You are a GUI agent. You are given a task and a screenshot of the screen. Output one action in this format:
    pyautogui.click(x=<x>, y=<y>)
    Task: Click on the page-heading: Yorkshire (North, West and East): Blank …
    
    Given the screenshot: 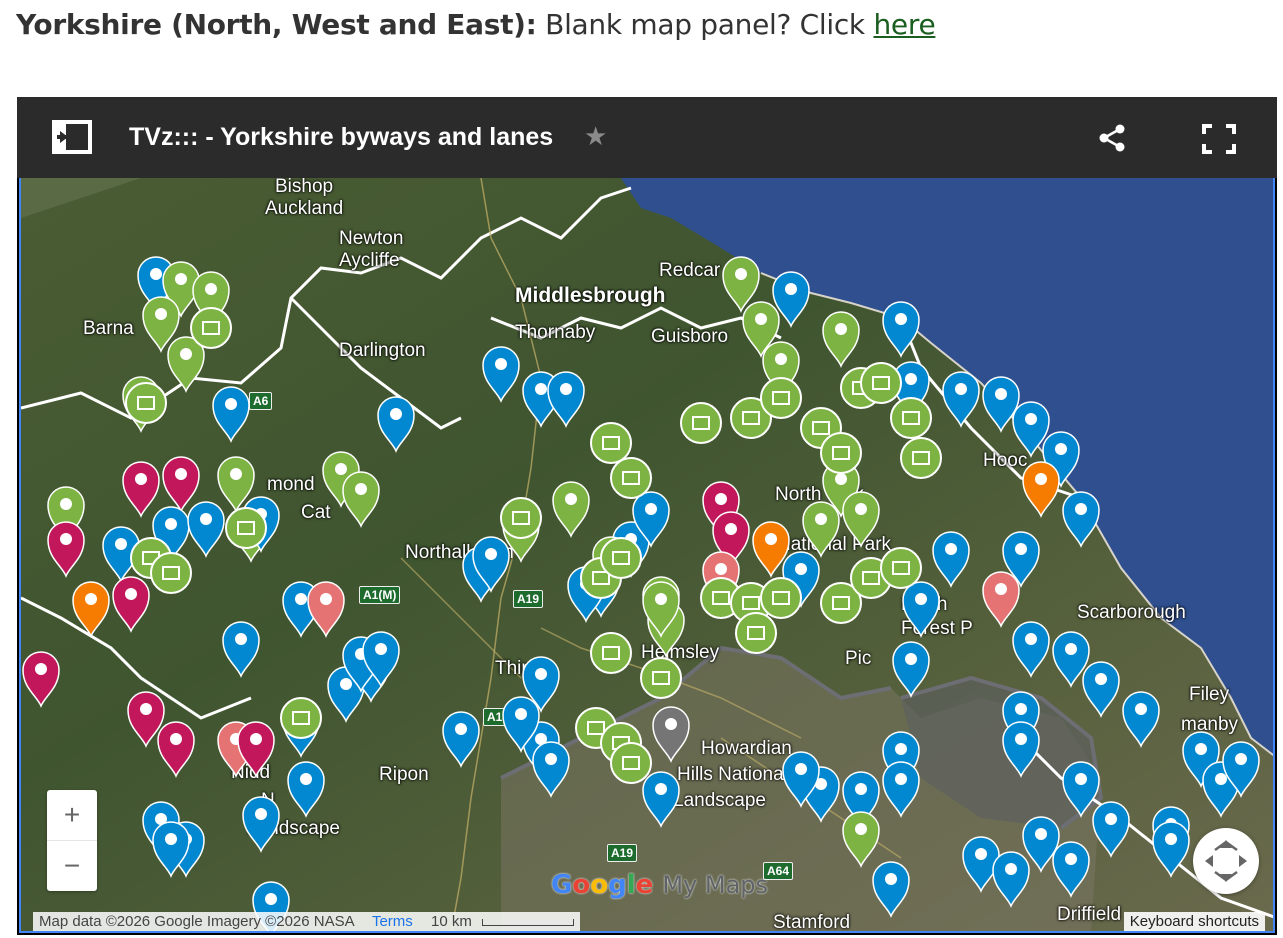 What is the action you would take?
    pyautogui.click(x=476, y=24)
    